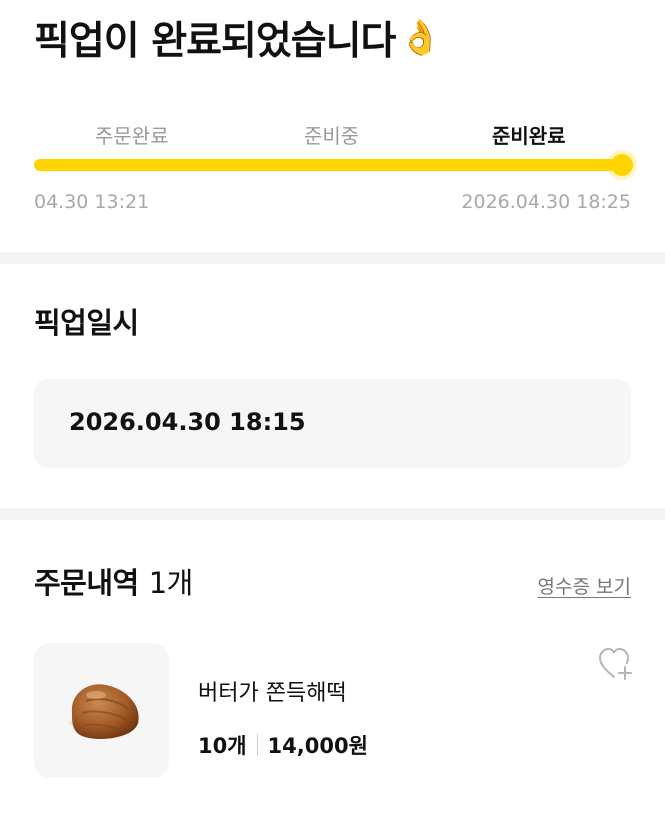  What do you see at coordinates (222, 746) in the screenshot?
I see `product-quantity: 10개` at bounding box center [222, 746].